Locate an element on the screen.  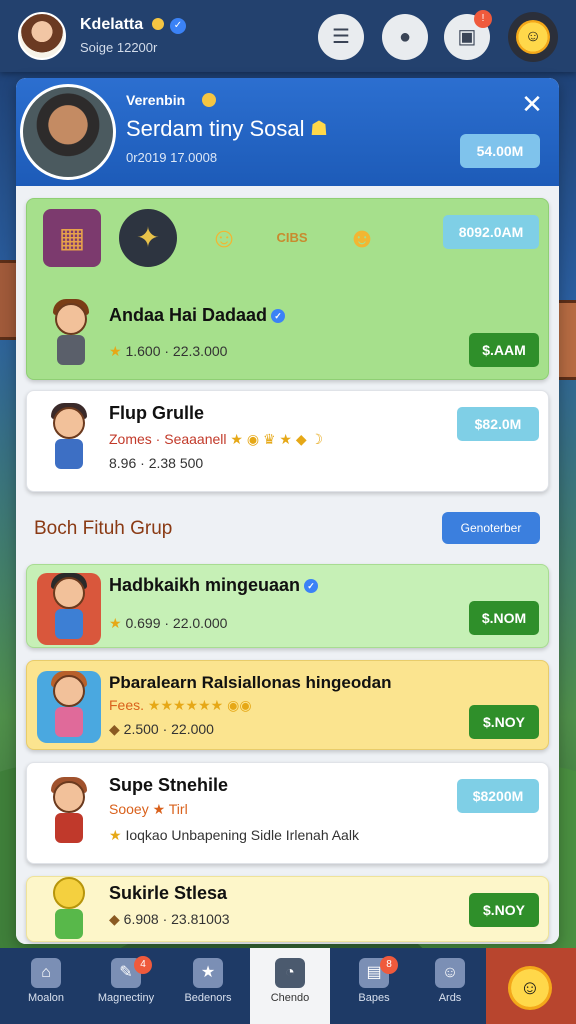
card-meta: ◆ 2.500 · 22.000 is located at coordinates (161, 729).